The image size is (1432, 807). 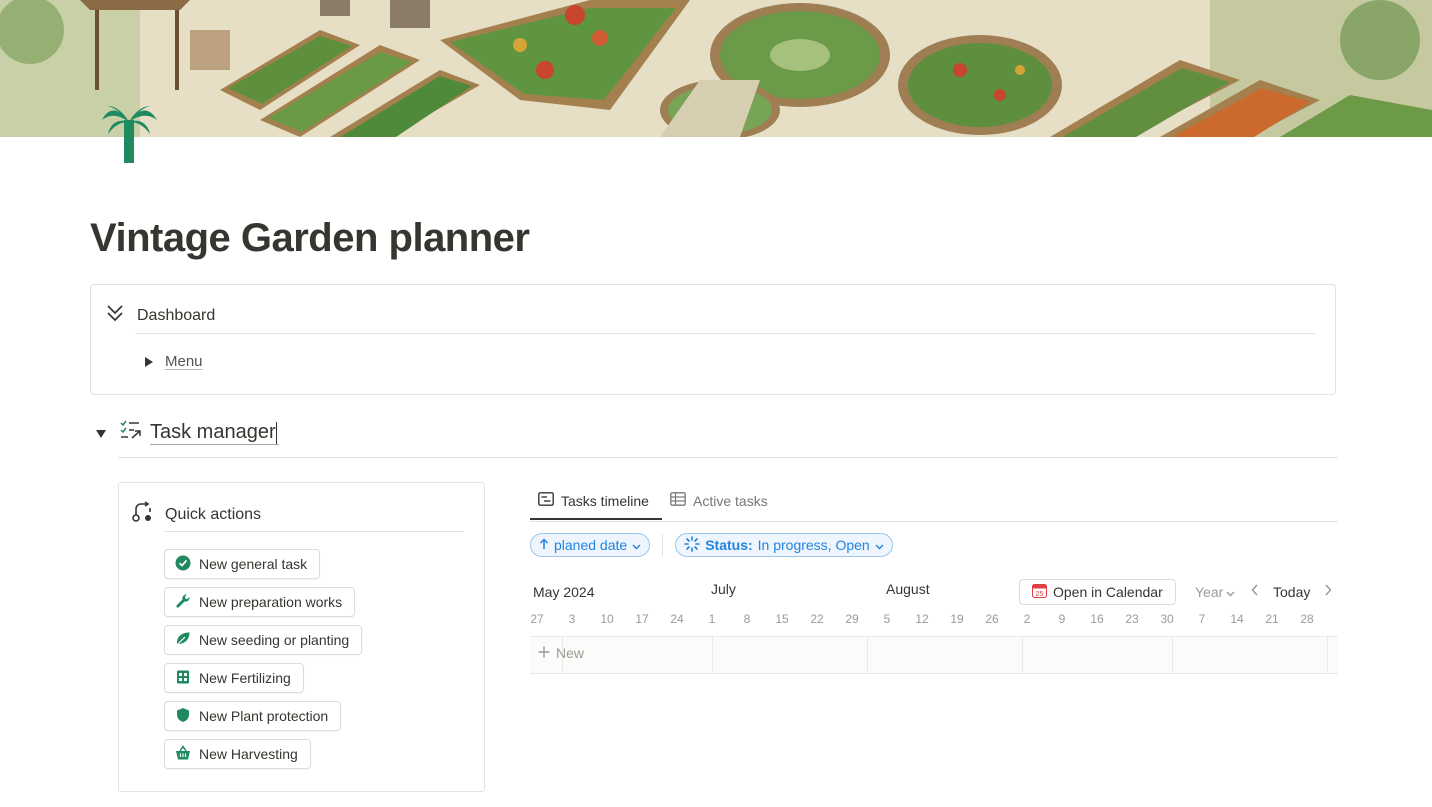 I want to click on button-label: New Fertilizing, so click(x=245, y=678).